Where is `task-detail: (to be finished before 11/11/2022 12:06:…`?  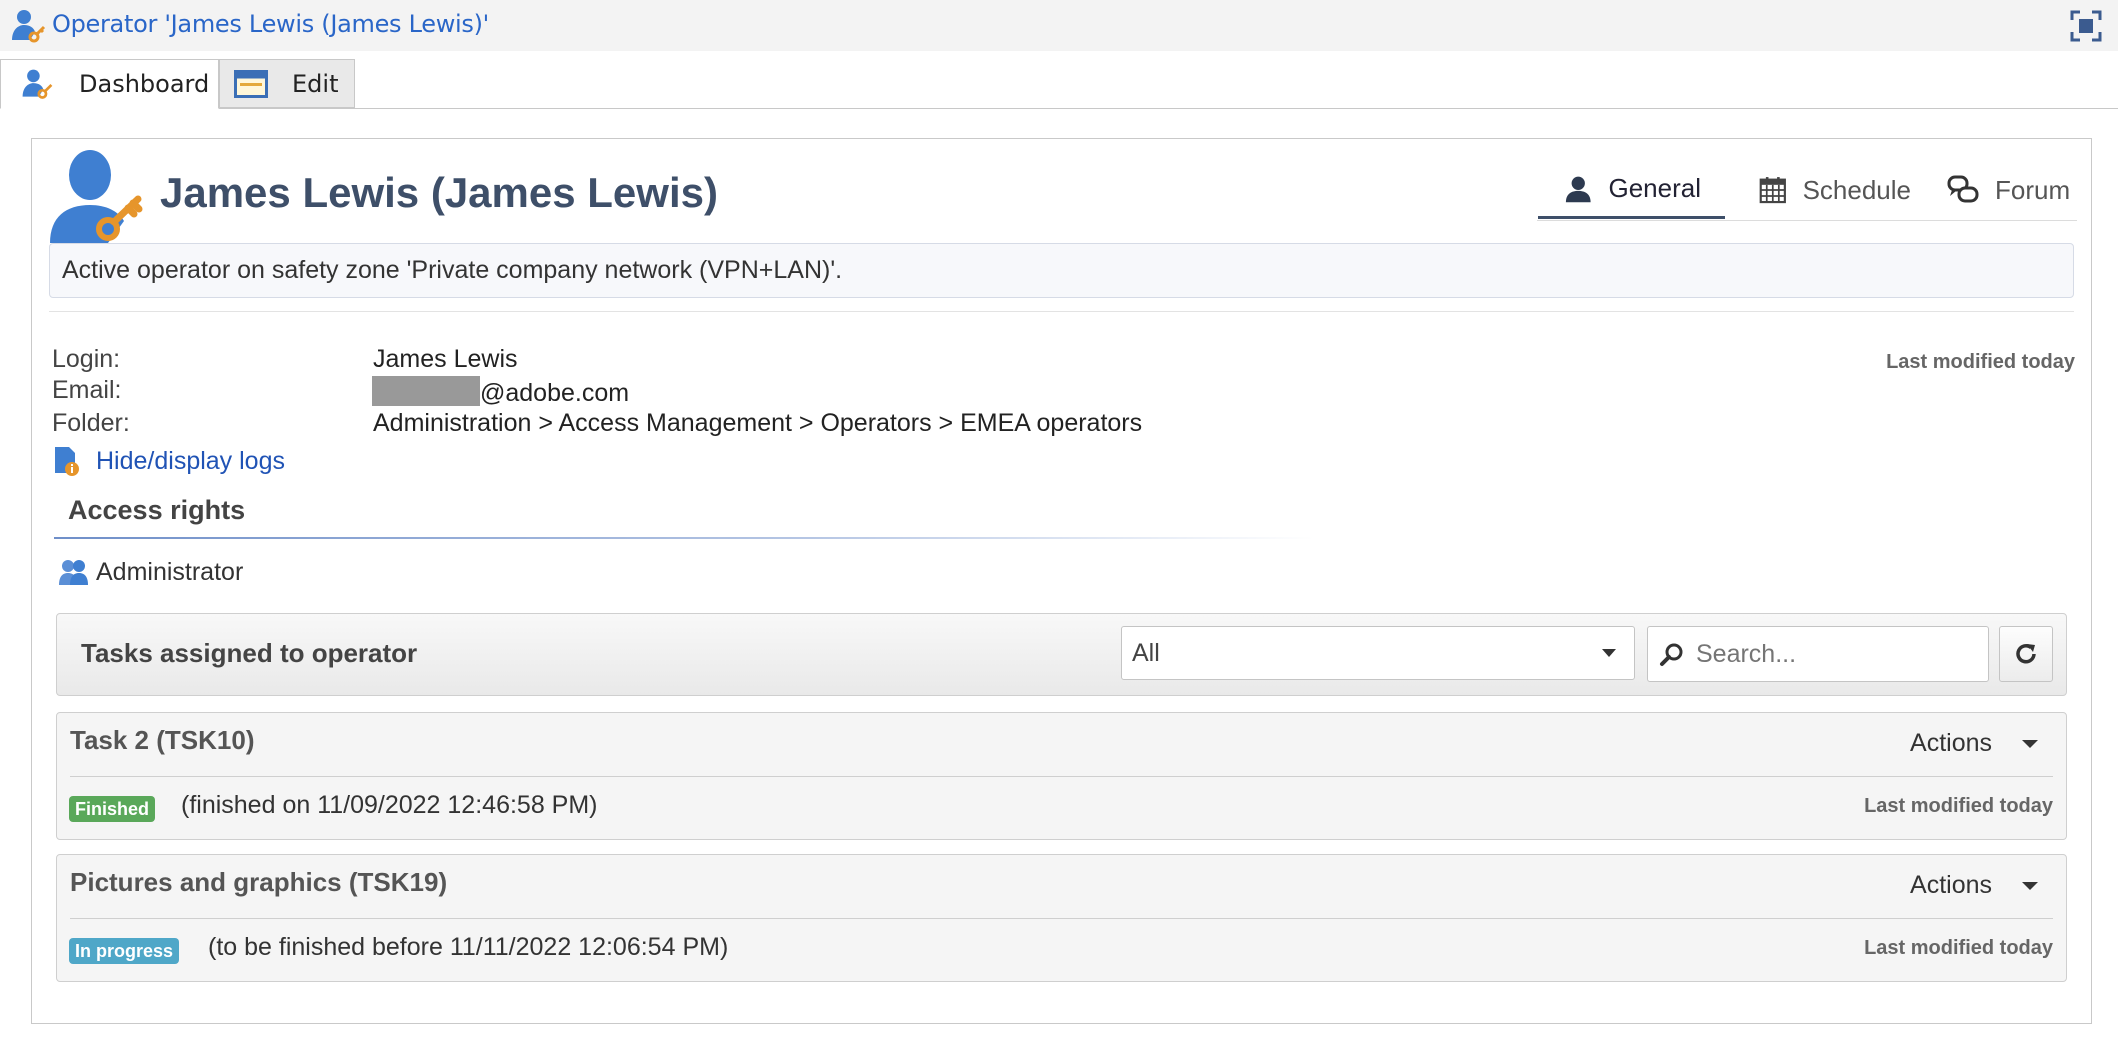 task-detail: (to be finished before 11/11/2022 12:06:… is located at coordinates (468, 947).